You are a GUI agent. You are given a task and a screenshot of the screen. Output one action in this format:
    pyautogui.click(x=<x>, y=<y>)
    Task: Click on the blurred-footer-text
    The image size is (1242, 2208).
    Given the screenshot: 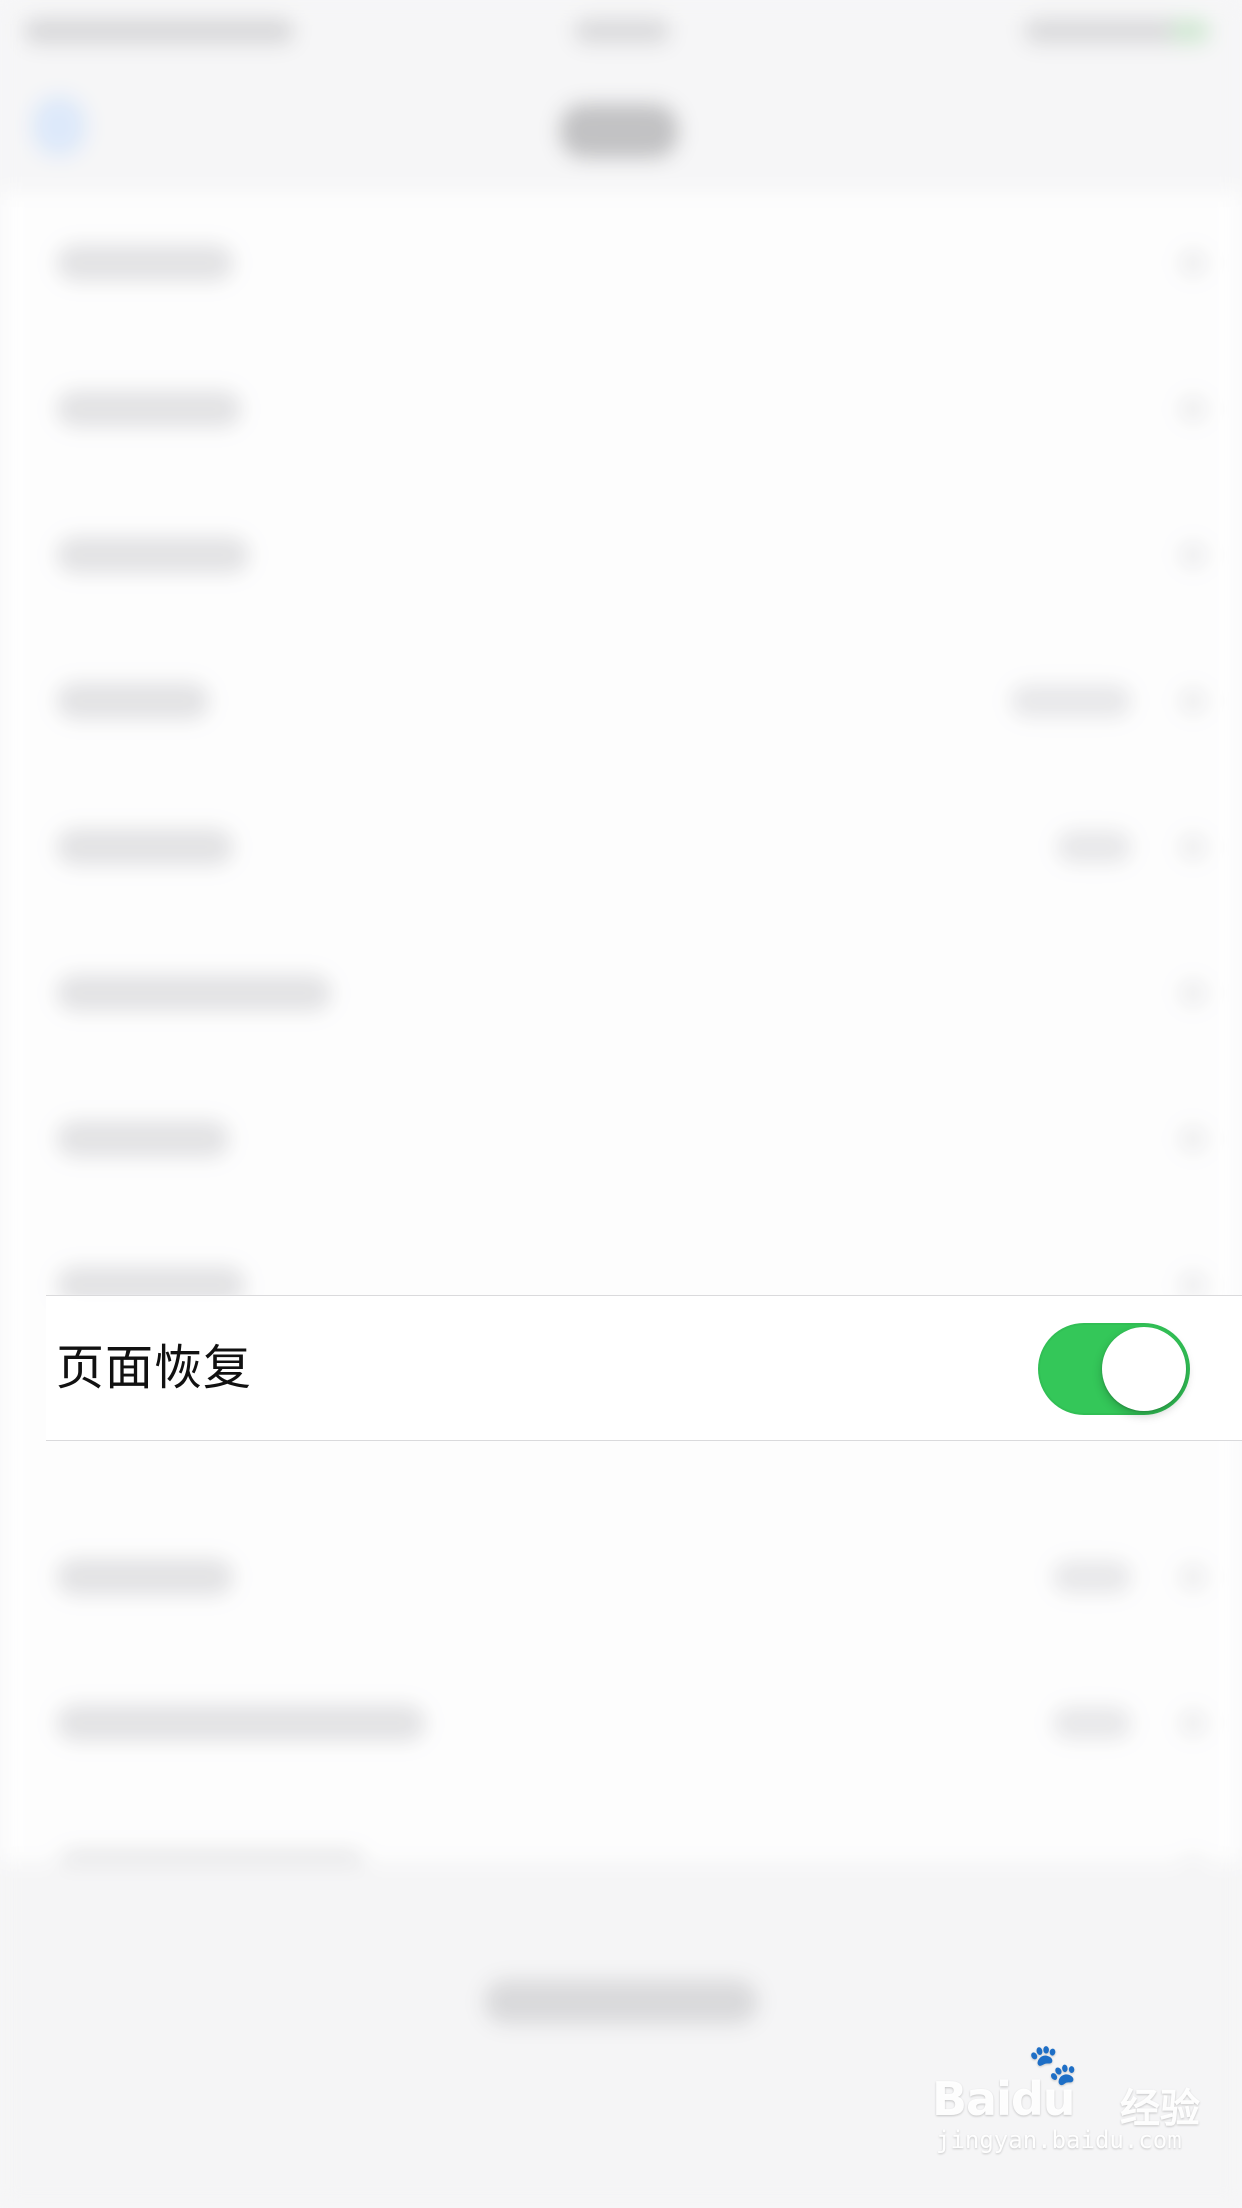 What is the action you would take?
    pyautogui.click(x=621, y=2002)
    